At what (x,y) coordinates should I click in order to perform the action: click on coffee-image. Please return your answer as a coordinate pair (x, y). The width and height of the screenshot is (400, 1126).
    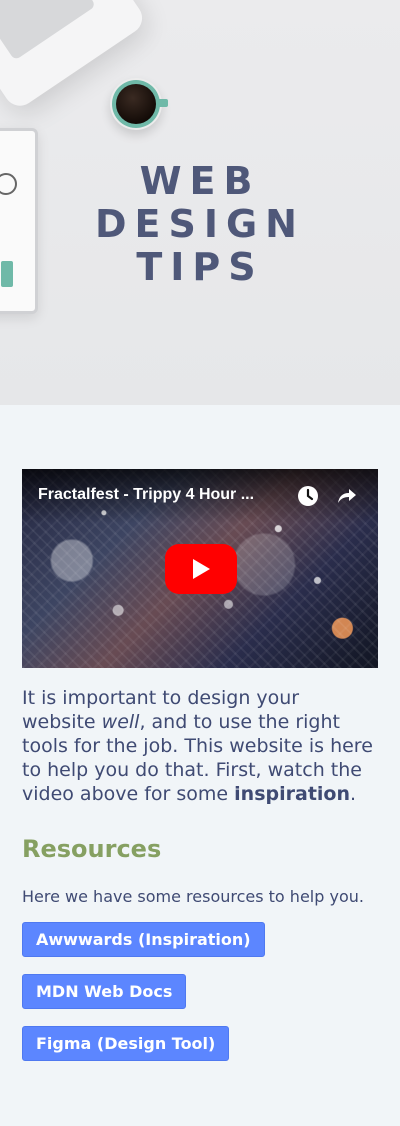
    Looking at the image, I should click on (136, 104).